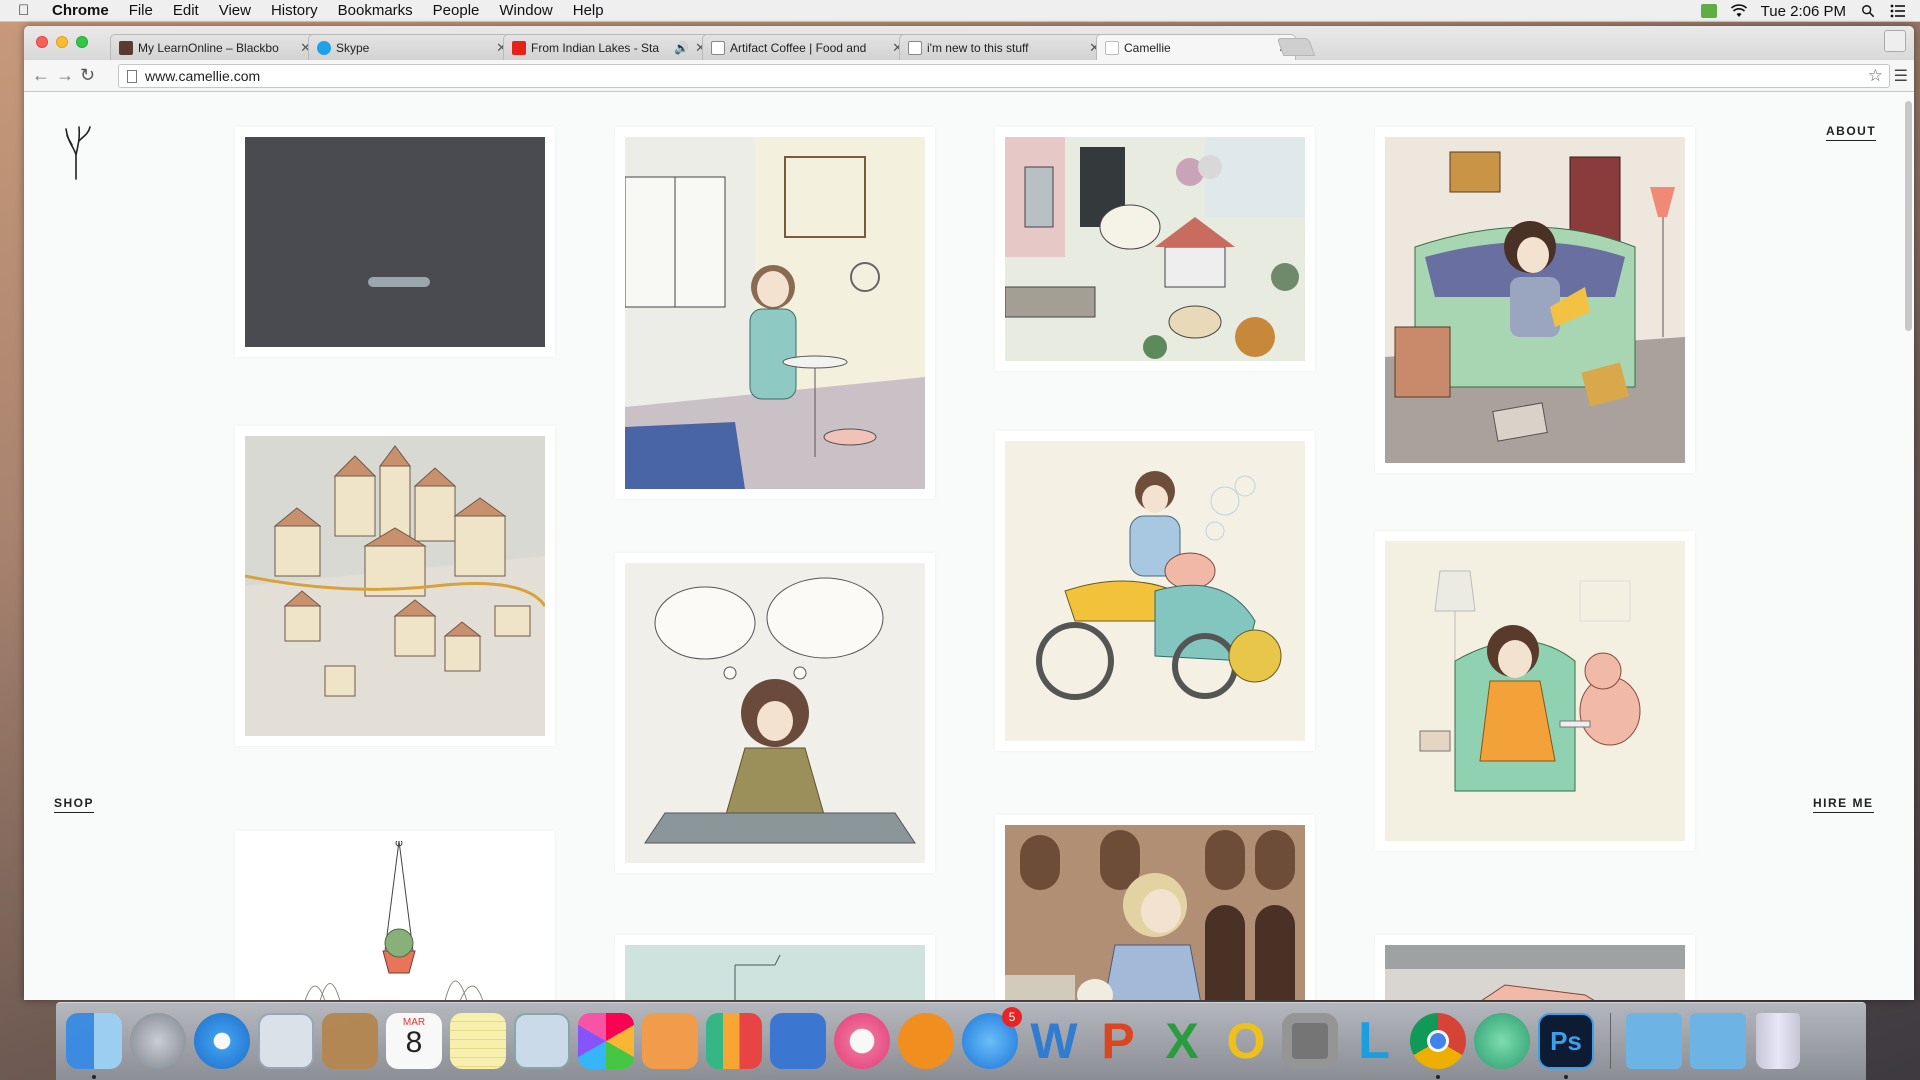  Describe the element at coordinates (1182, 1041) in the screenshot. I see `excel-icon: X` at that location.